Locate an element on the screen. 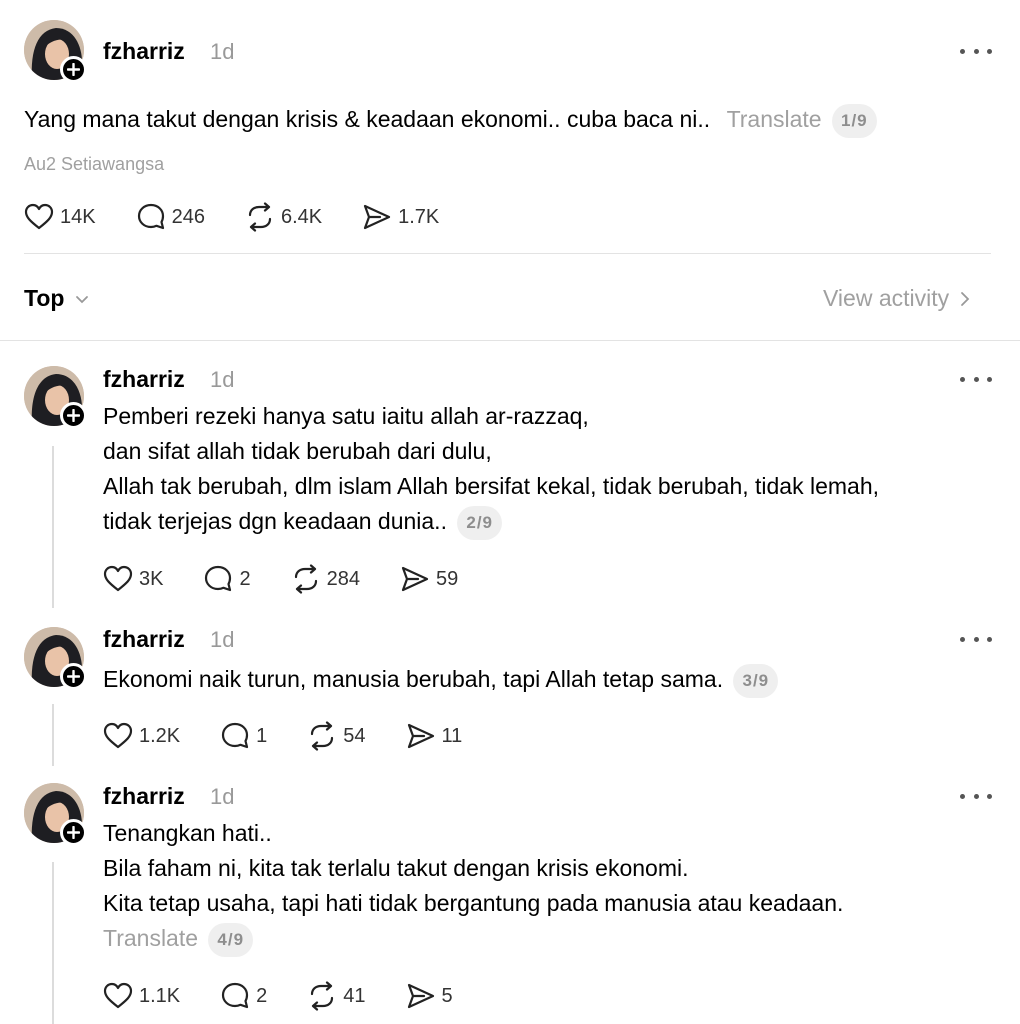 The image size is (1020, 1024). like-count: 1.2K is located at coordinates (160, 735).